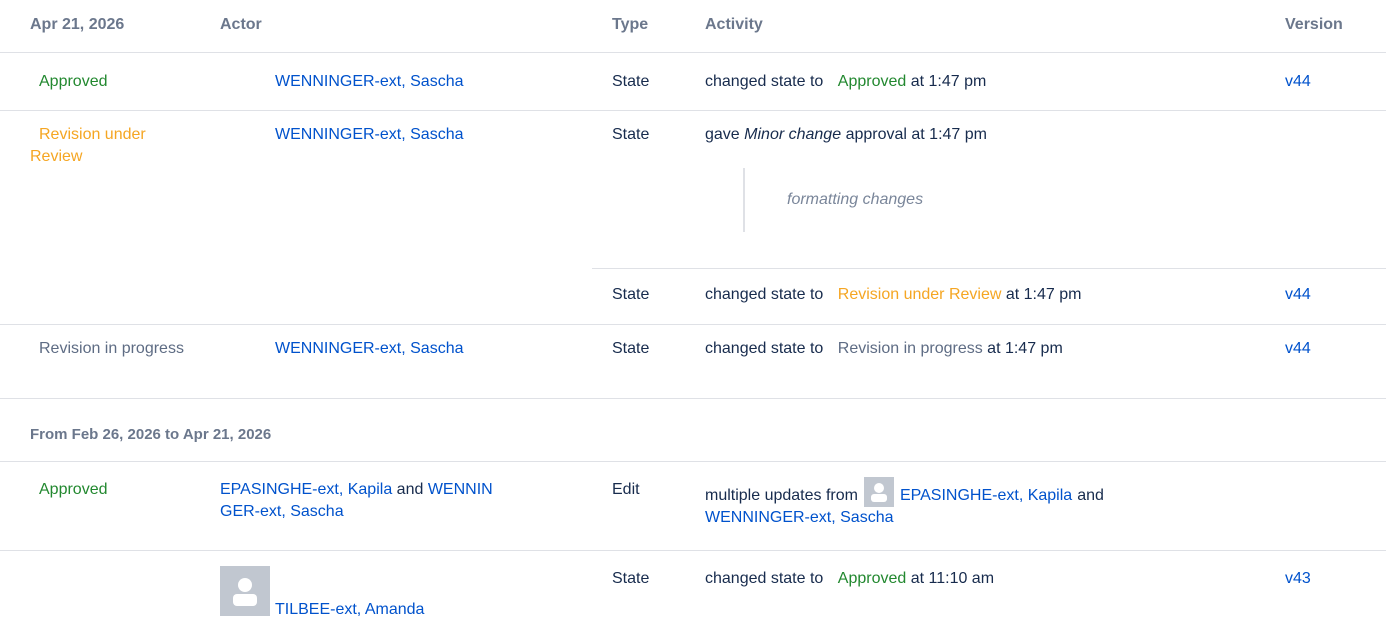 Image resolution: width=1386 pixels, height=628 pixels. Describe the element at coordinates (781, 495) in the screenshot. I see `activity-prefix: multiple updates from` at that location.